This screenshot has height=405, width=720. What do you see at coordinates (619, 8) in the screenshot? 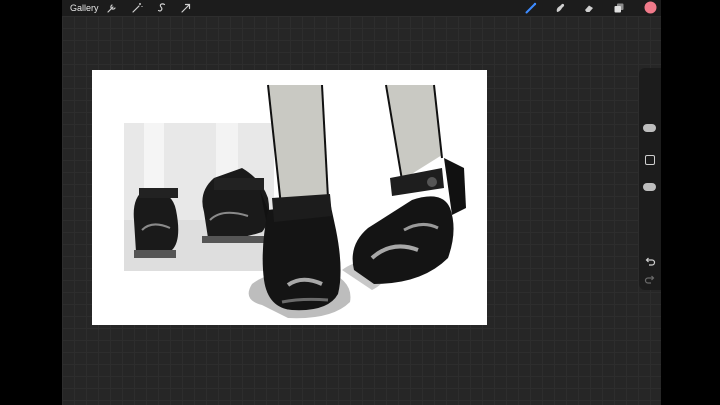
I see `layers-icon` at bounding box center [619, 8].